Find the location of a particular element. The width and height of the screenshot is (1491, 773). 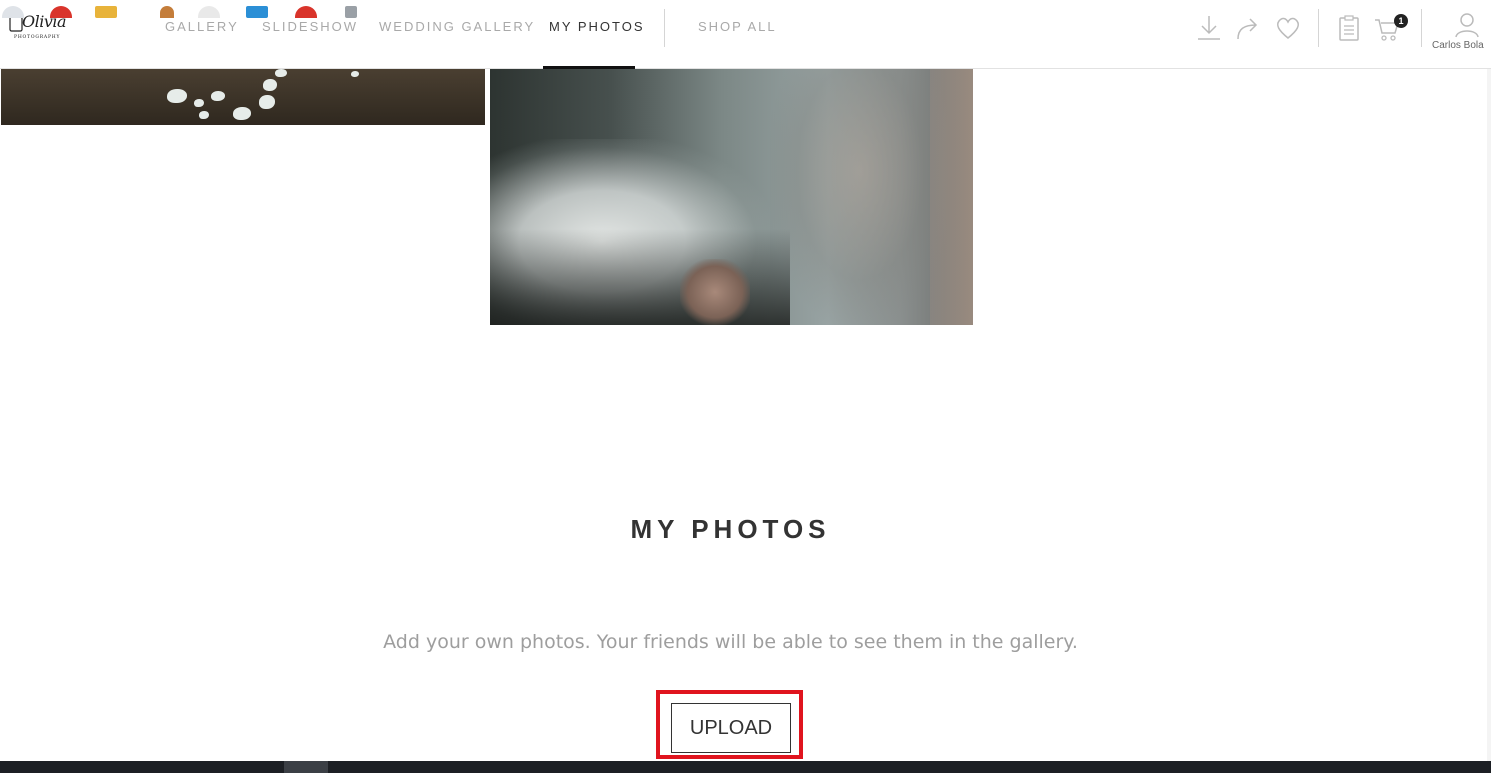

nav-wedding-gallery: WEDDING GALLERY is located at coordinates (457, 26).